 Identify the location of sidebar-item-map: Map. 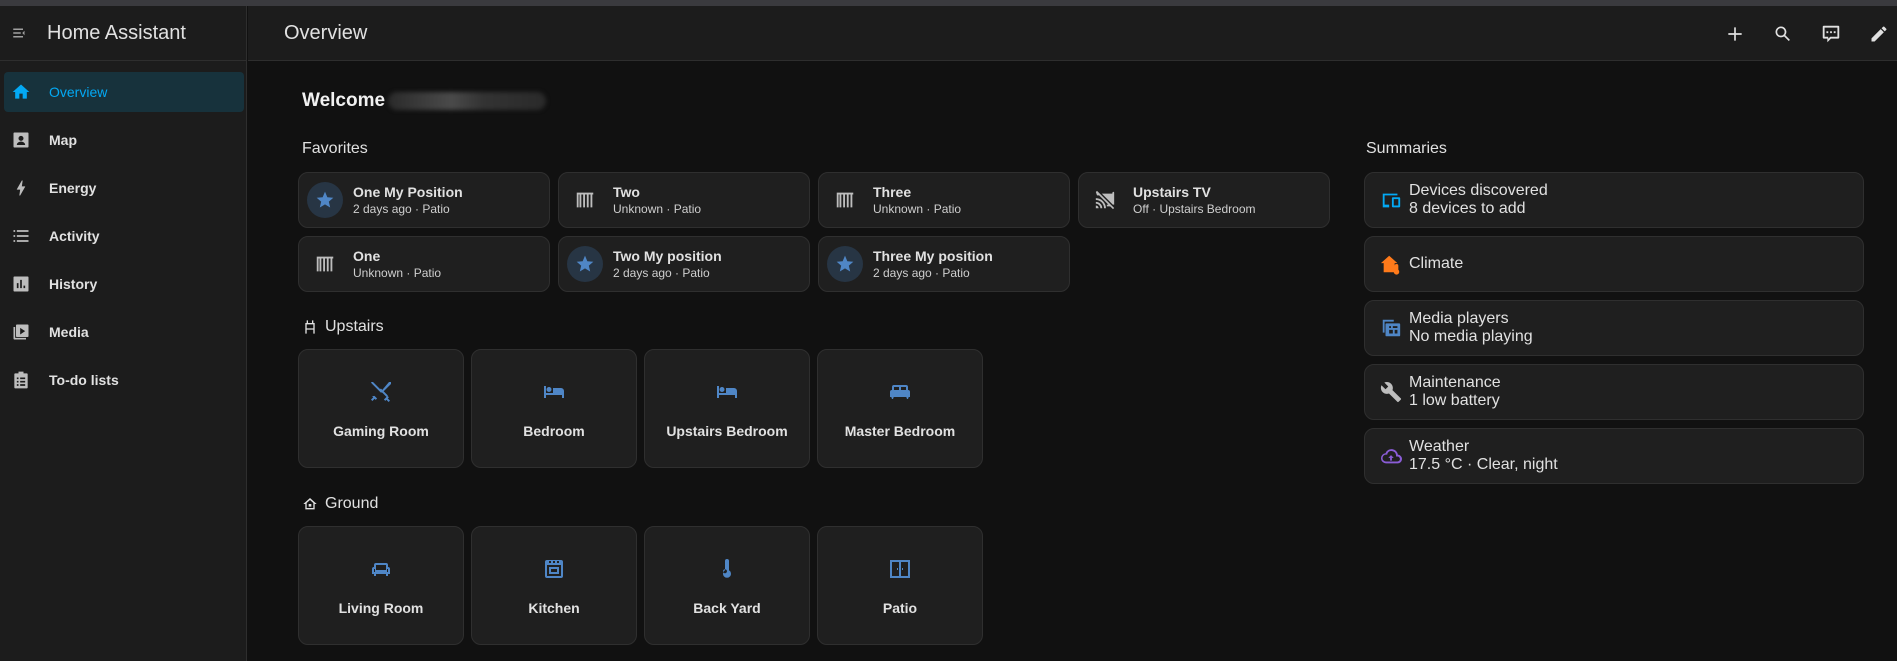
(124, 140).